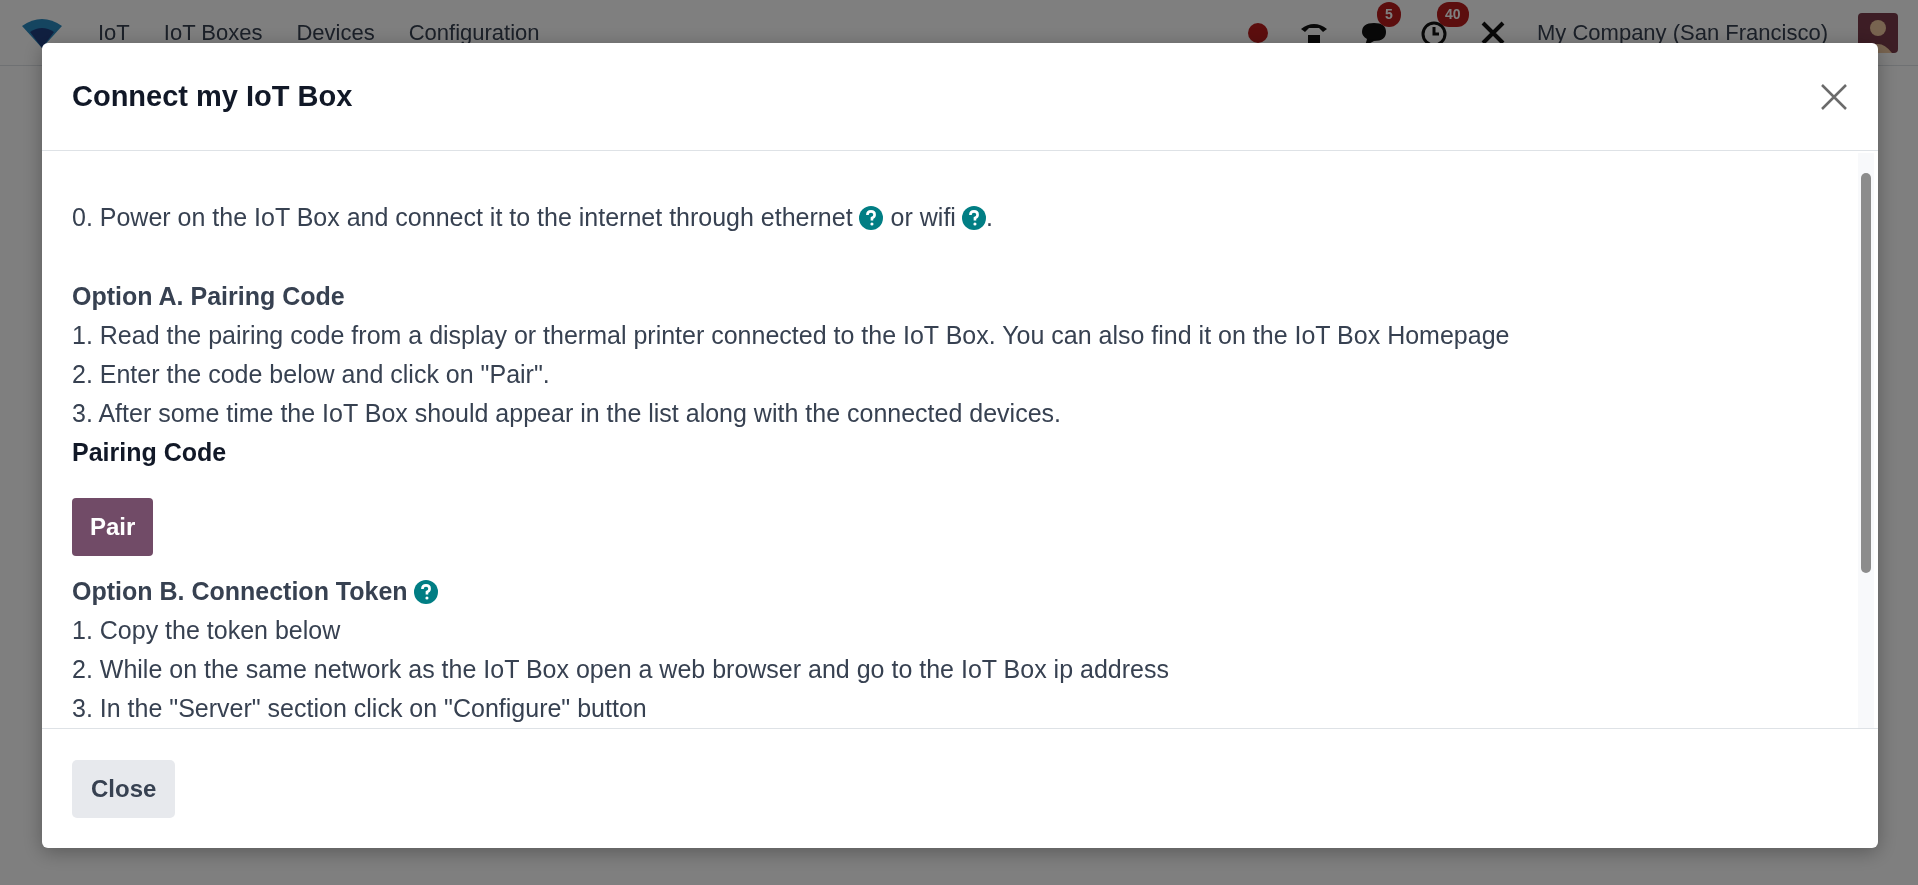 This screenshot has height=885, width=1918. Describe the element at coordinates (621, 669) in the screenshot. I see `instruction-text: 2. While on the same network as the IoT Box open a web browser and go to the IoT Box ip address` at that location.